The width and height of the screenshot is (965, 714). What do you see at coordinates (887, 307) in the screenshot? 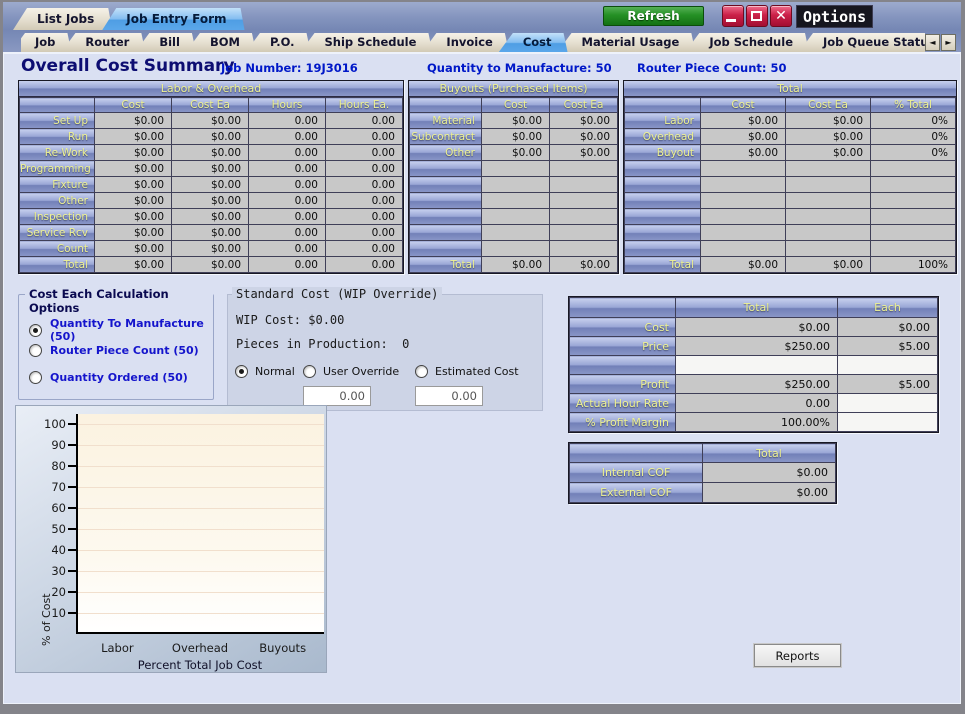
I see `column-header: Each` at bounding box center [887, 307].